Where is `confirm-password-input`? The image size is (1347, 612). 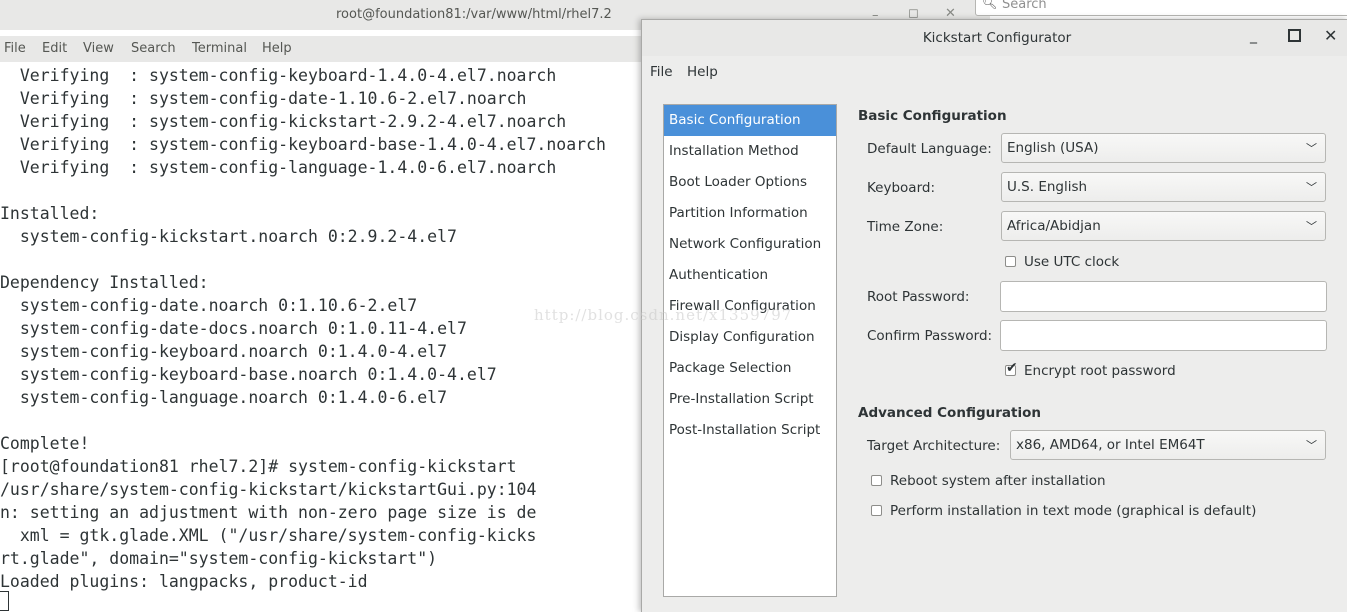 confirm-password-input is located at coordinates (1163, 335).